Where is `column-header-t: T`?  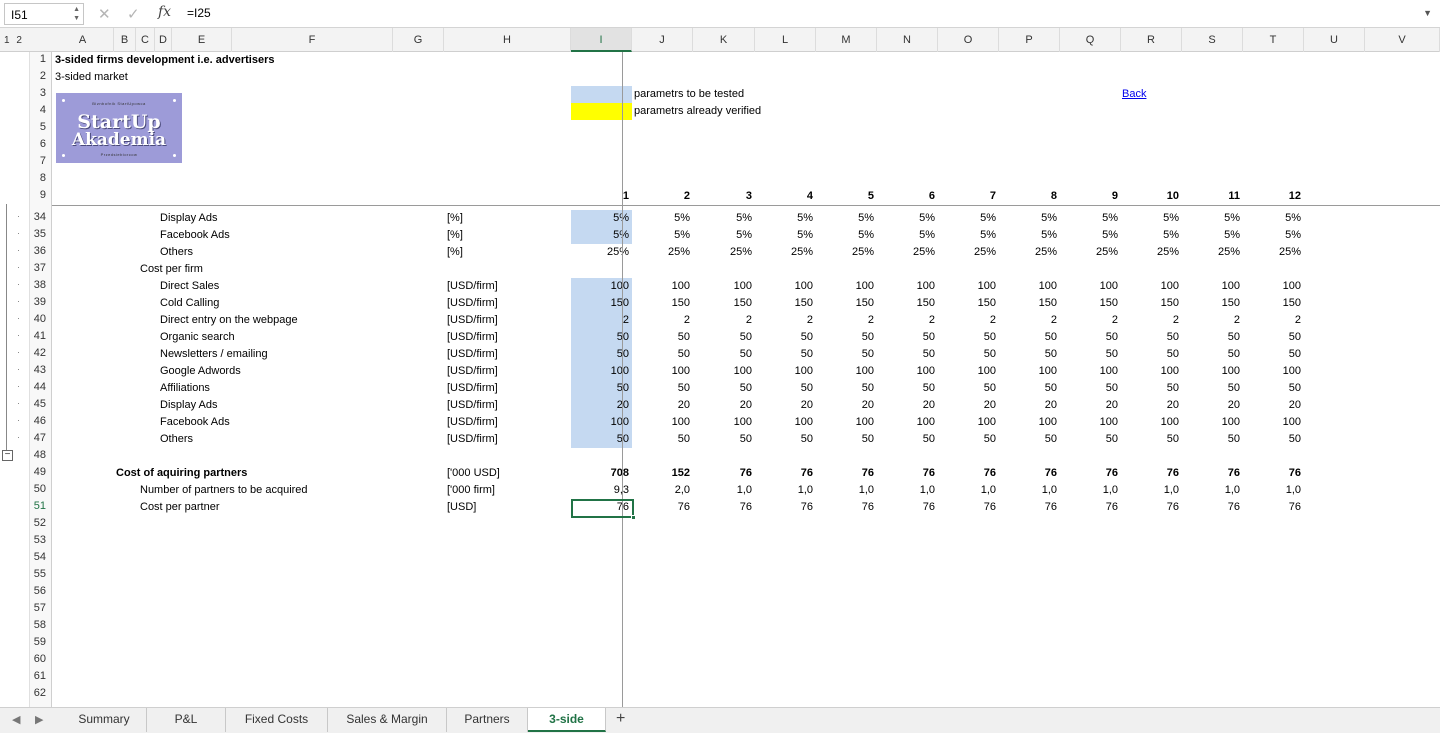 column-header-t: T is located at coordinates (1273, 40).